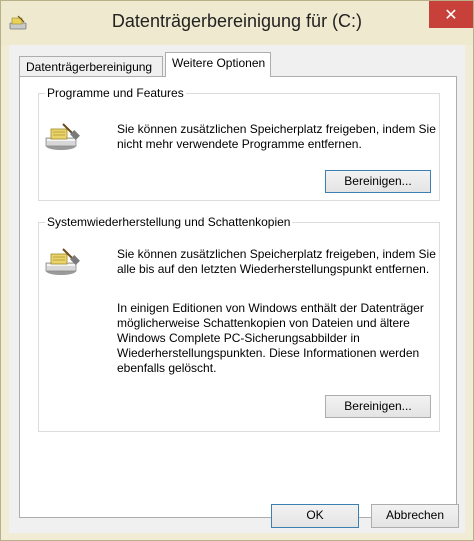 The image size is (474, 541). I want to click on group-label-programs: Programme und Features, so click(115, 93).